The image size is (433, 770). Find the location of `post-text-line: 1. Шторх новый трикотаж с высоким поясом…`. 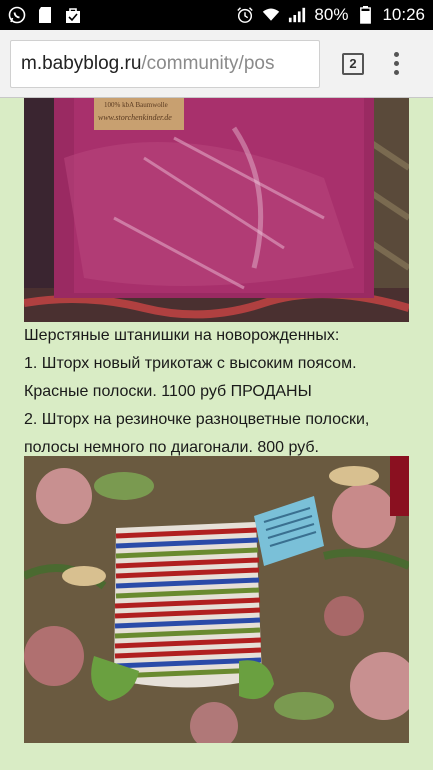

post-text-line: 1. Шторх новый трикотаж с высоким поясом… is located at coordinates (190, 363).